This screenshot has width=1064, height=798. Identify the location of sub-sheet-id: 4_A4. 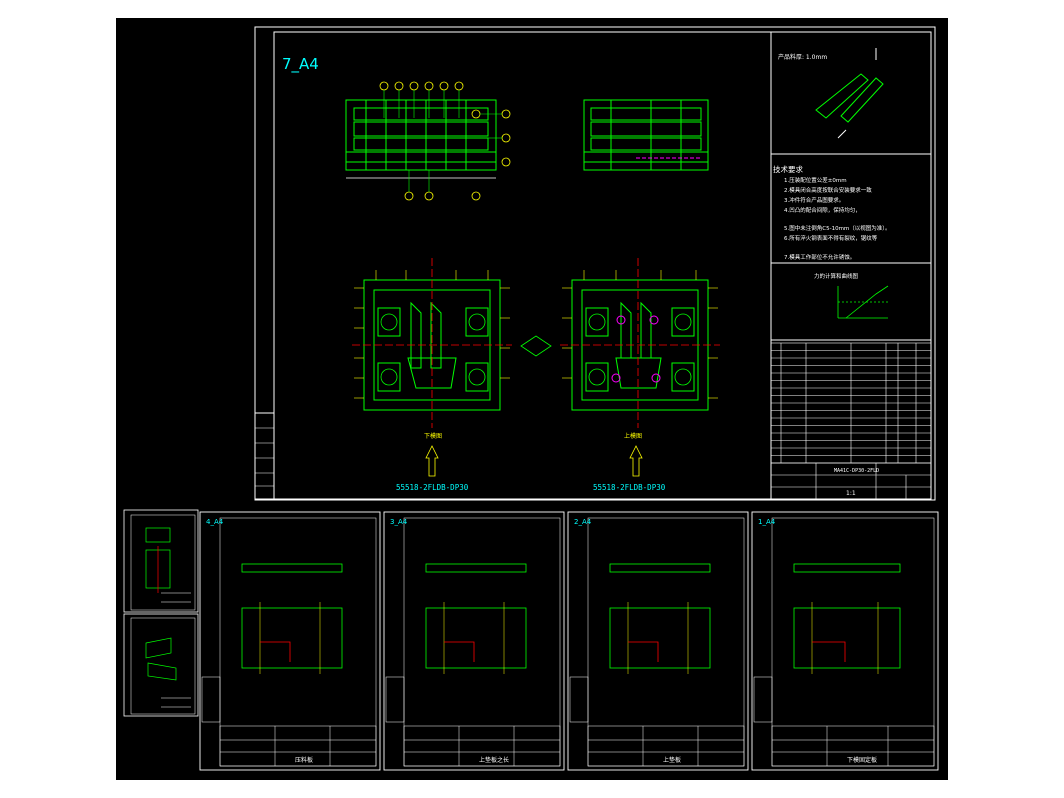
(215, 522).